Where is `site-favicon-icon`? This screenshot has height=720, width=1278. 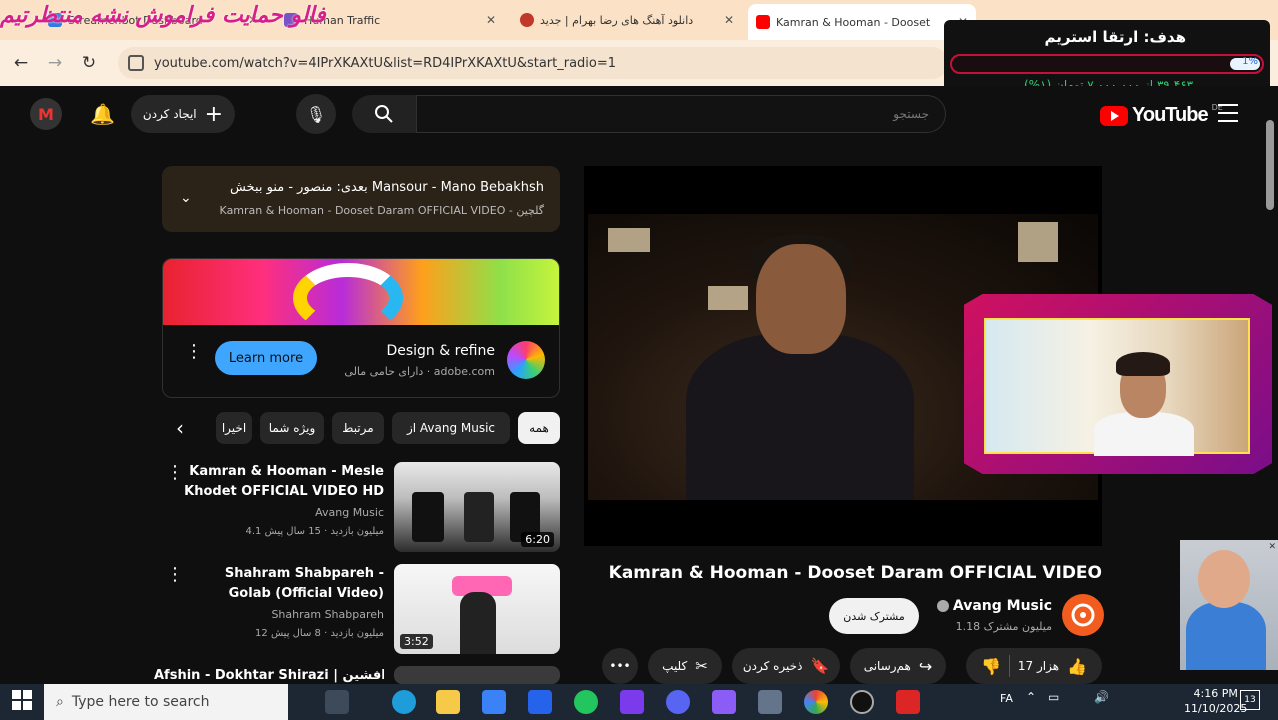 site-favicon-icon is located at coordinates (527, 20).